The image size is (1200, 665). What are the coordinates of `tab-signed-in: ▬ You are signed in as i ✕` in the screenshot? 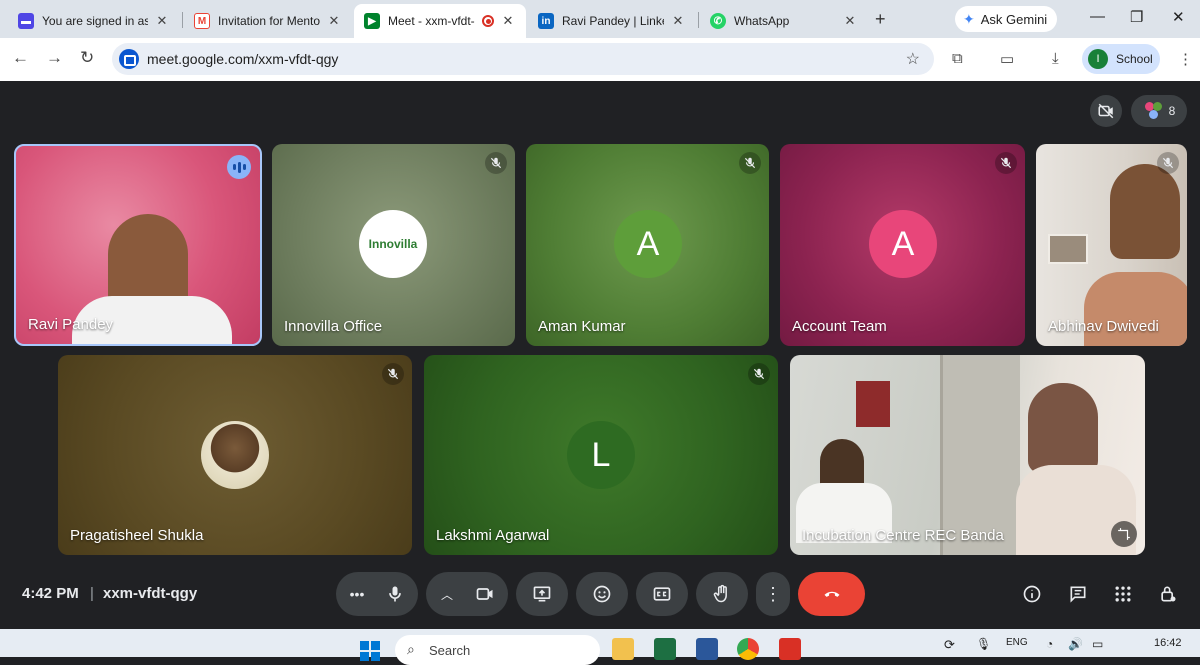 It's located at (94, 21).